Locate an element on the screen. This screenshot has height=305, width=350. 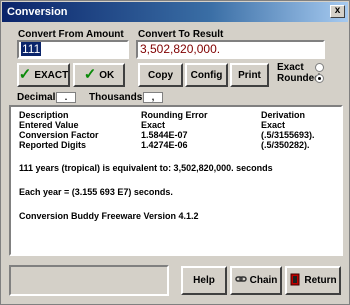
row-derivation: (.5/3155693). is located at coordinates (288, 135).